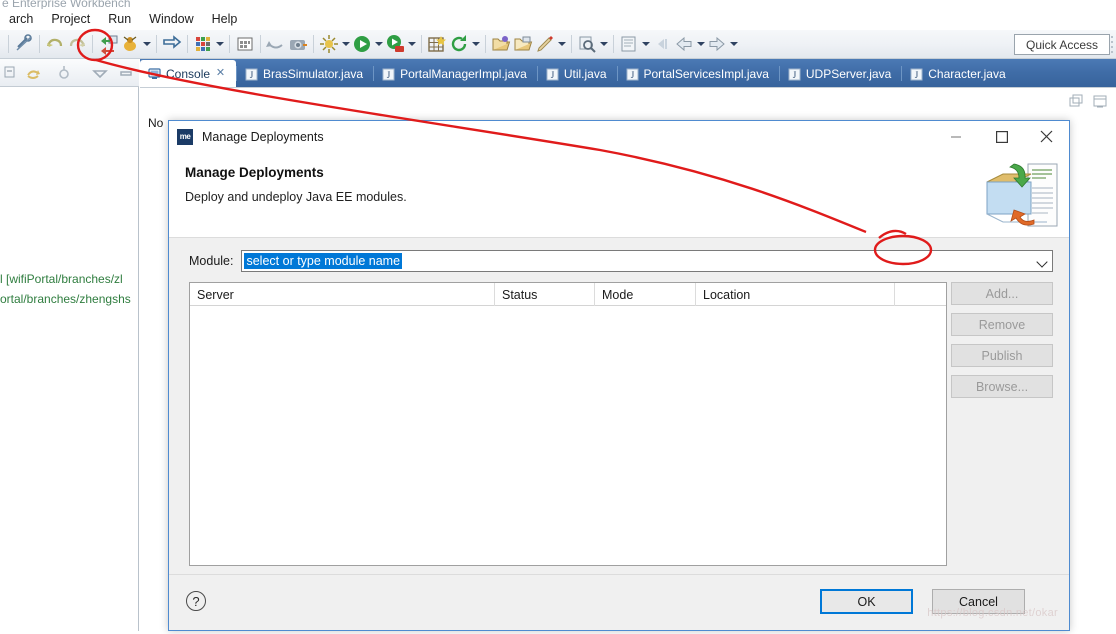 This screenshot has height=634, width=1116. What do you see at coordinates (1100, 101) in the screenshot?
I see `maximize-view-icon` at bounding box center [1100, 101].